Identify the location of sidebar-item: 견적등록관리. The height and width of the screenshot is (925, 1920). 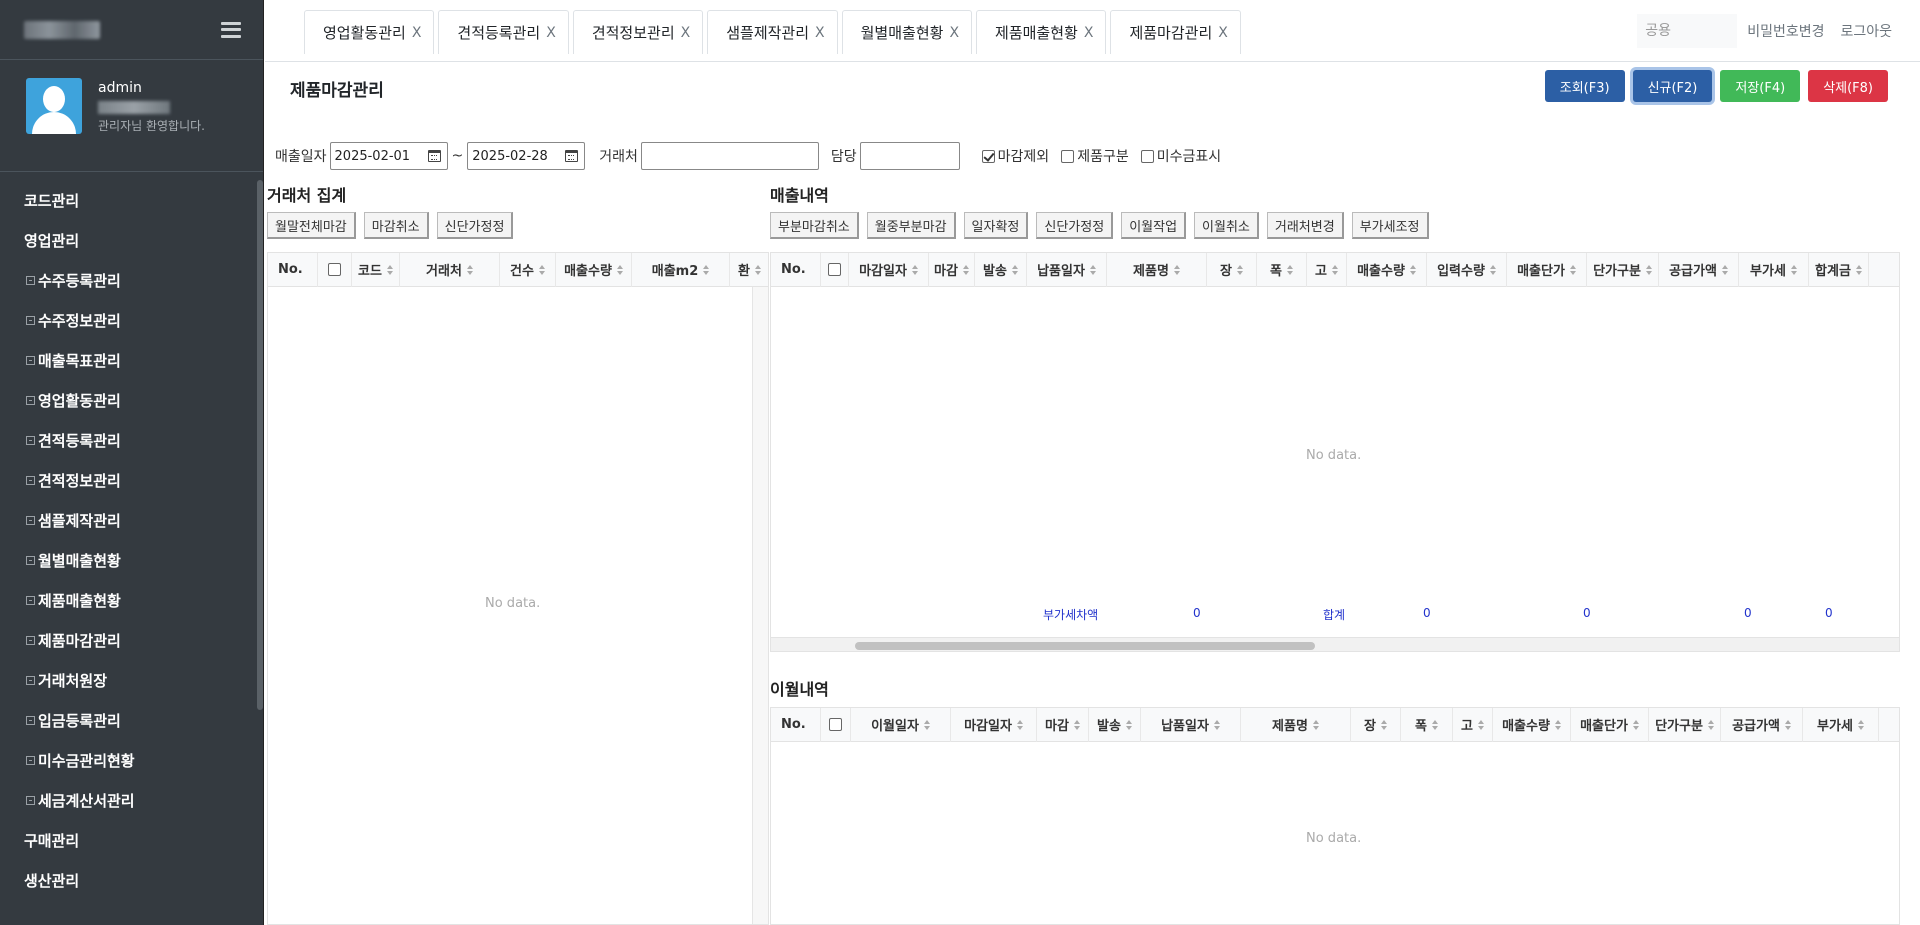
(131, 440).